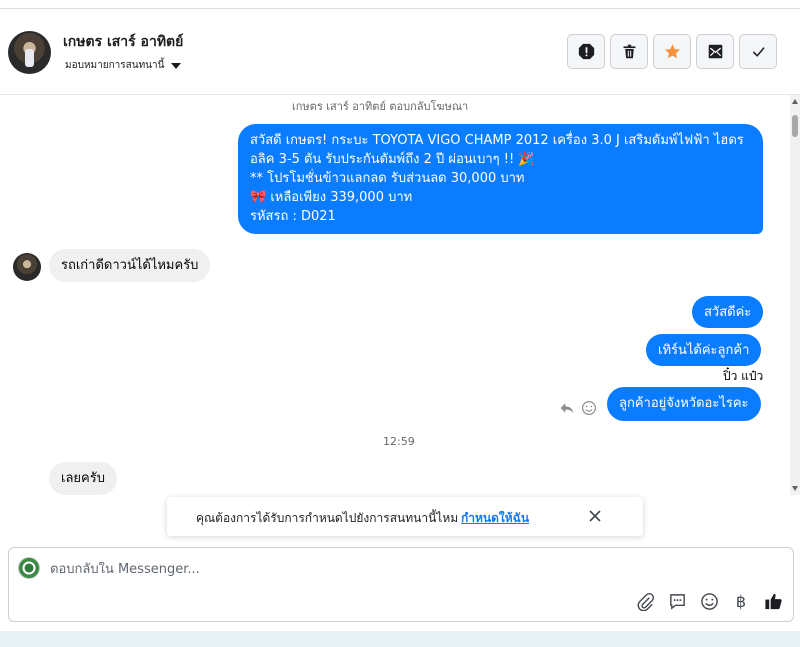 This screenshot has width=800, height=647. I want to click on page-avatar, so click(29, 568).